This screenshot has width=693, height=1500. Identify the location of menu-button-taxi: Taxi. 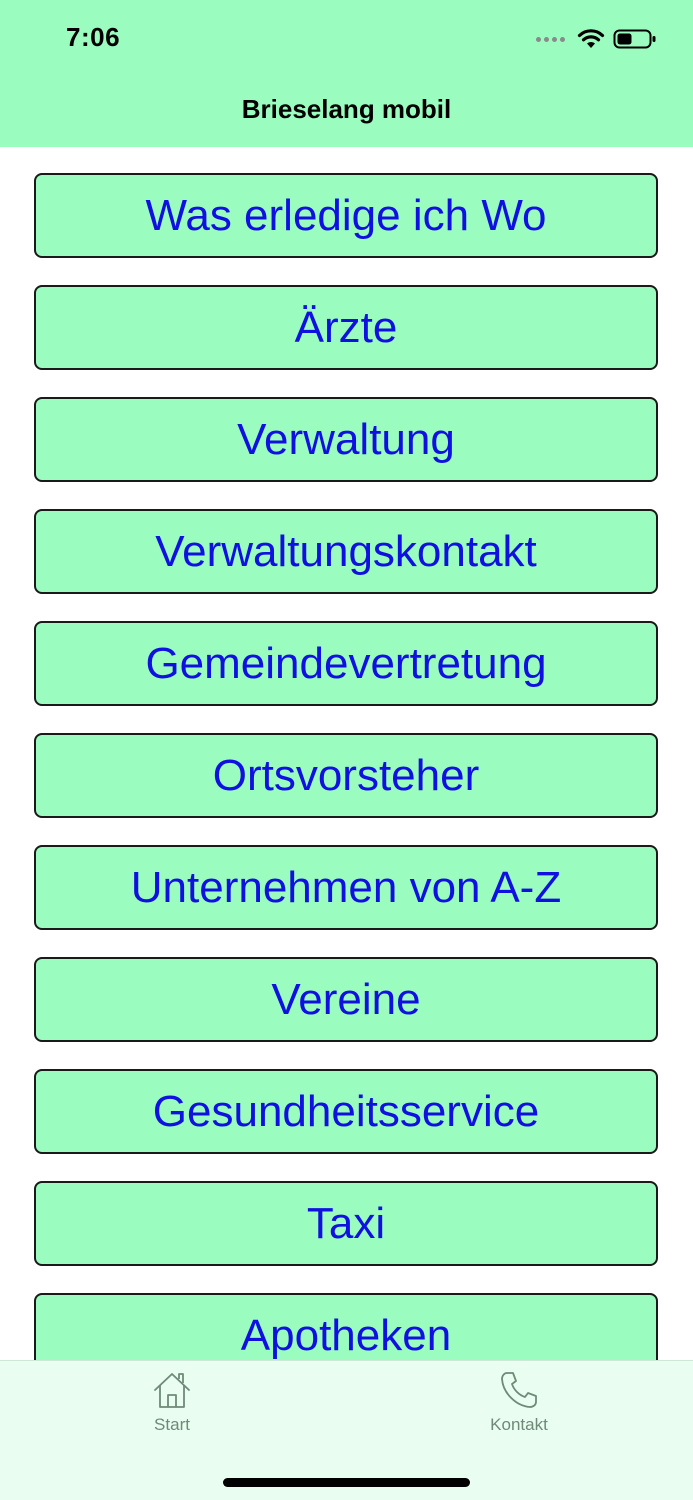
(346, 1223).